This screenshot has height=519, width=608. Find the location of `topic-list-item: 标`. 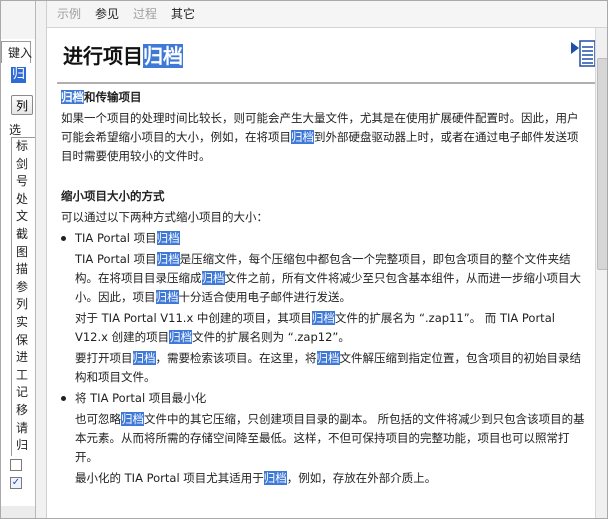

topic-list-item: 标 is located at coordinates (23, 147).